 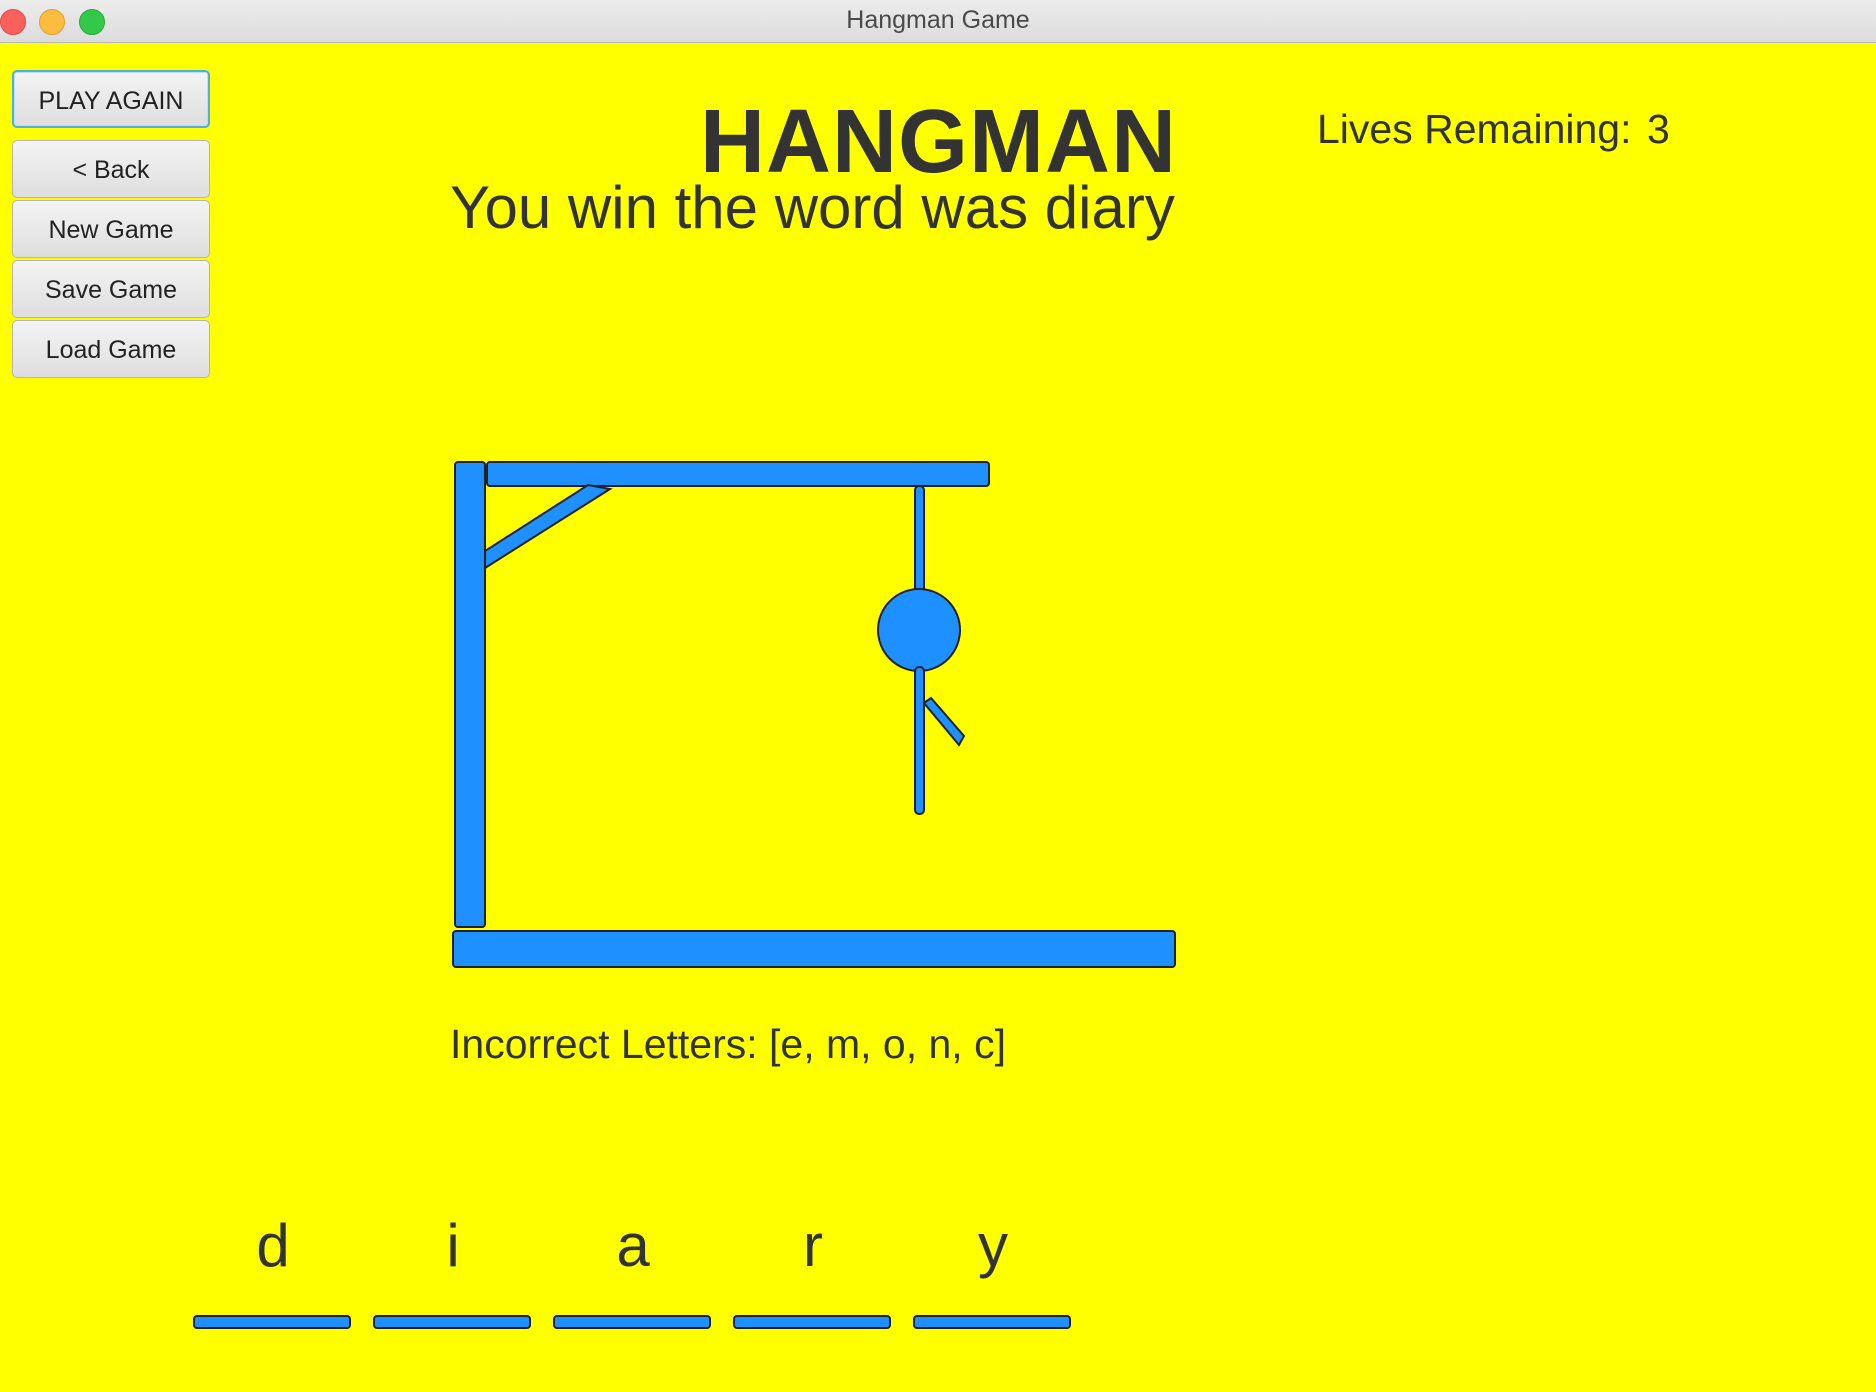 I want to click on letter: r, so click(x=813, y=1245).